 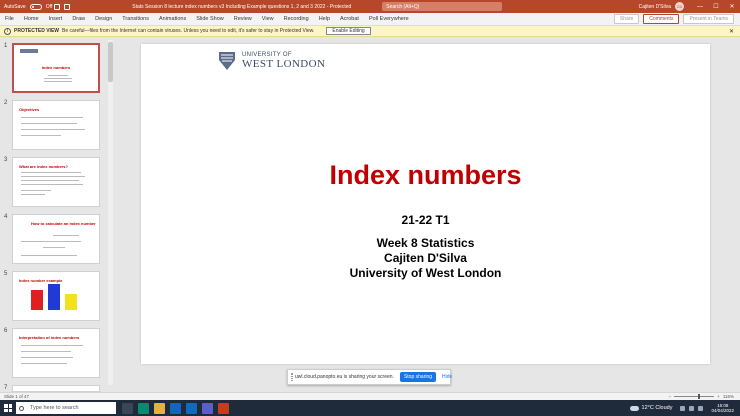 What do you see at coordinates (57, 6) in the screenshot?
I see `save-icon` at bounding box center [57, 6].